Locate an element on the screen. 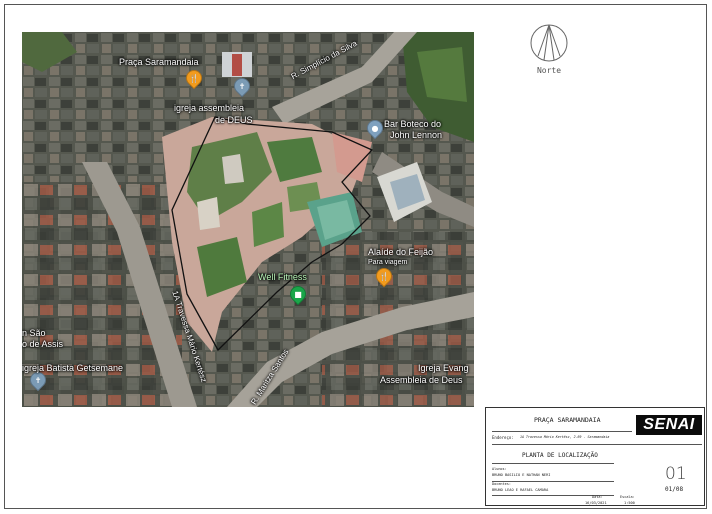 Image resolution: width=712 pixels, height=514 pixels. label-alaide-2: Para viagem is located at coordinates (388, 262).